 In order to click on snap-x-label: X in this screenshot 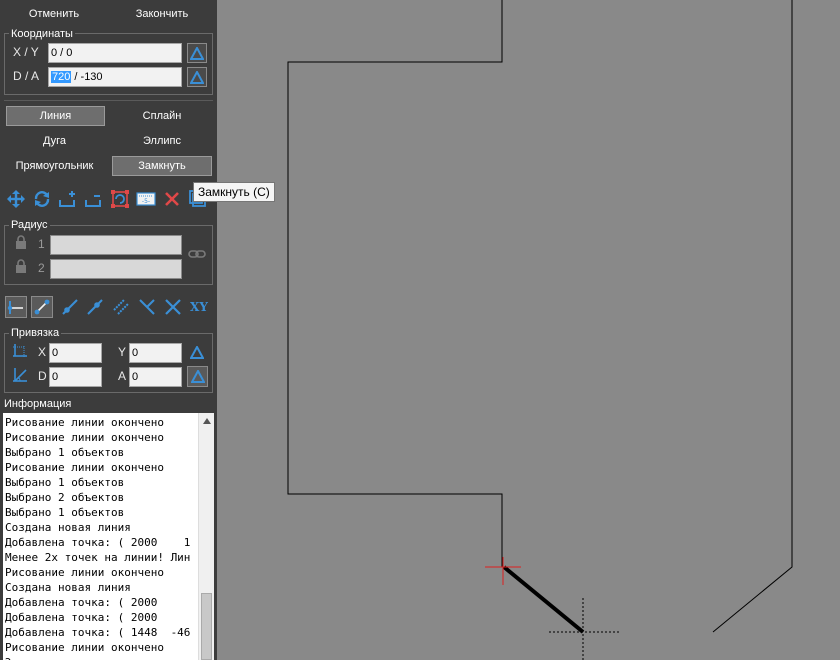, I will do `click(42, 352)`.